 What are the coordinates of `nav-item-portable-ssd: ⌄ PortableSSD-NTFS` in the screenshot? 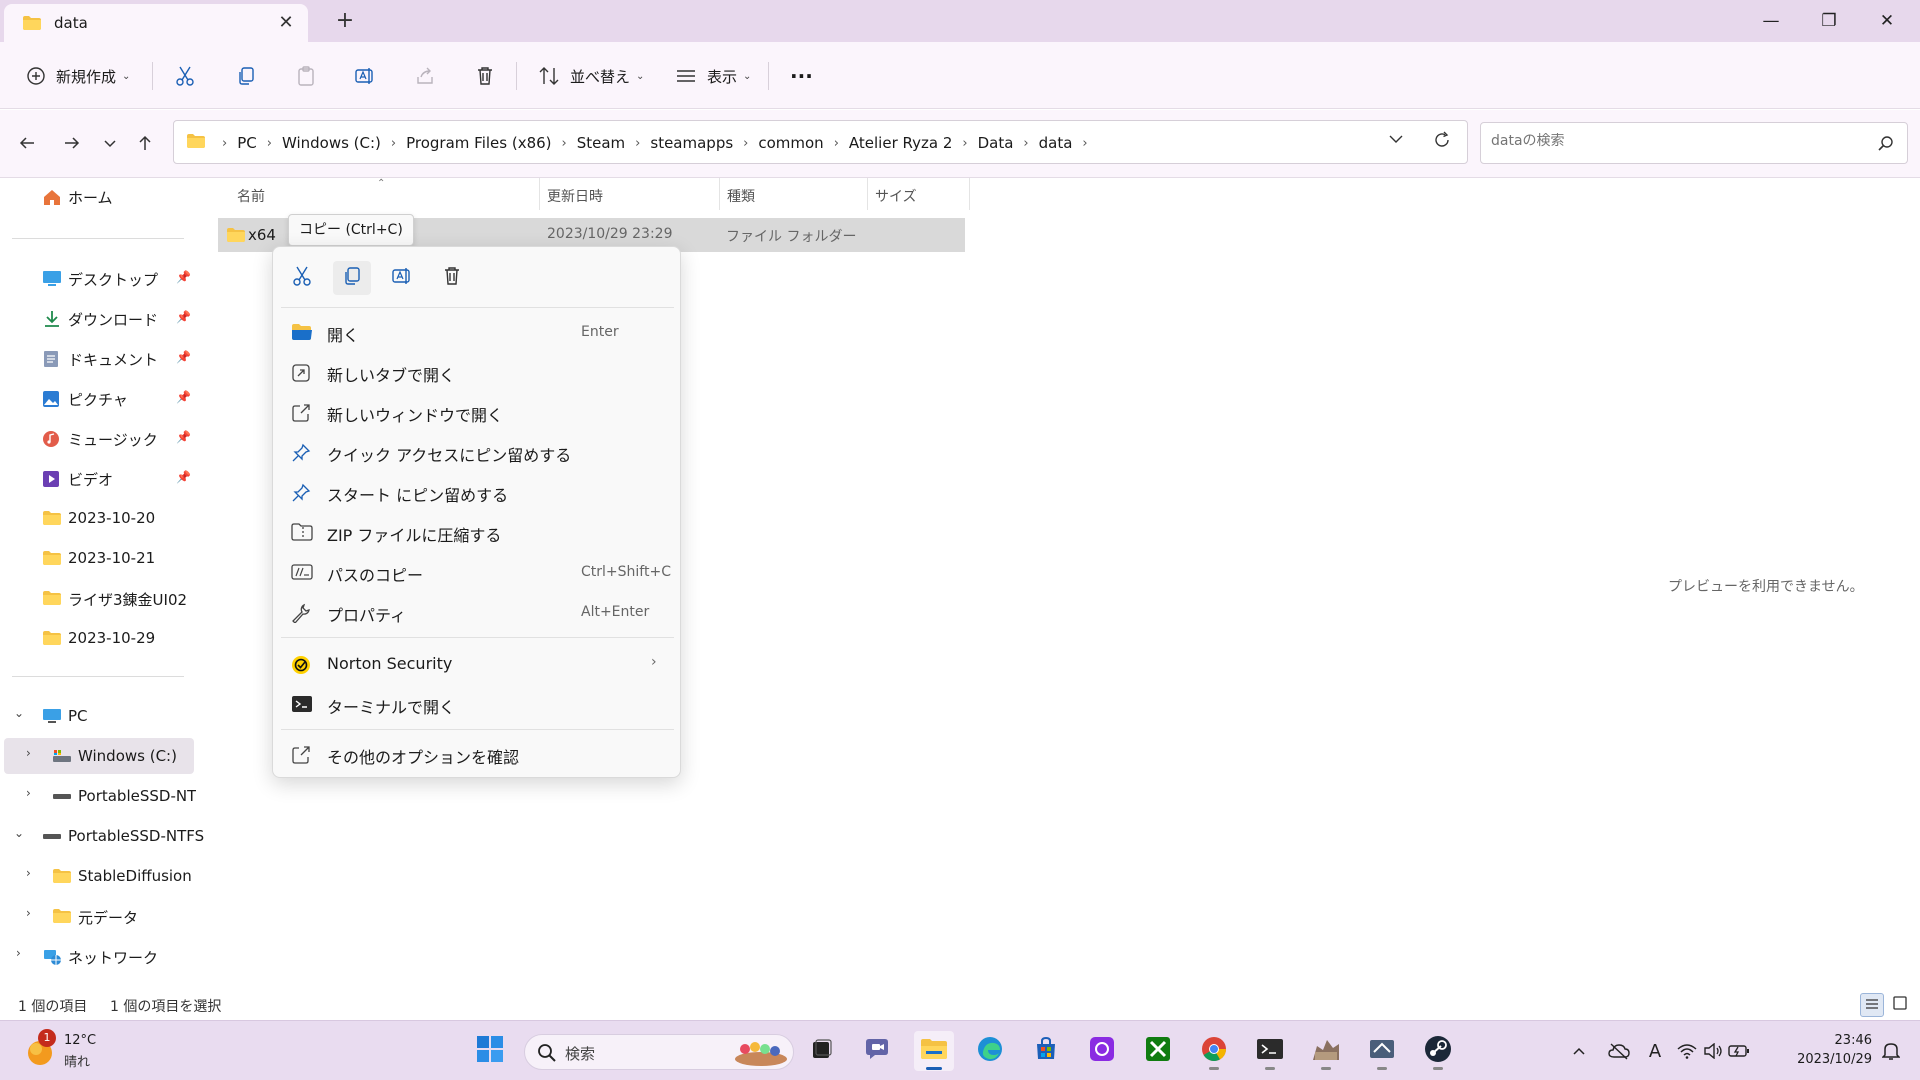 It's located at (102, 836).